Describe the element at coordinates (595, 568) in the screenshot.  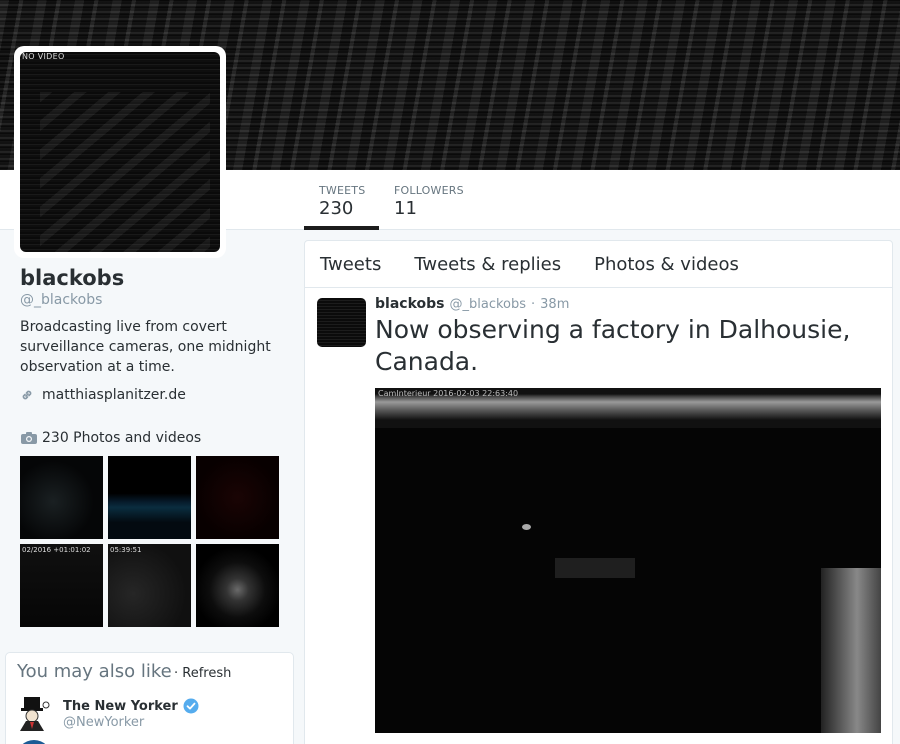
I see `media-shadow-shape` at that location.